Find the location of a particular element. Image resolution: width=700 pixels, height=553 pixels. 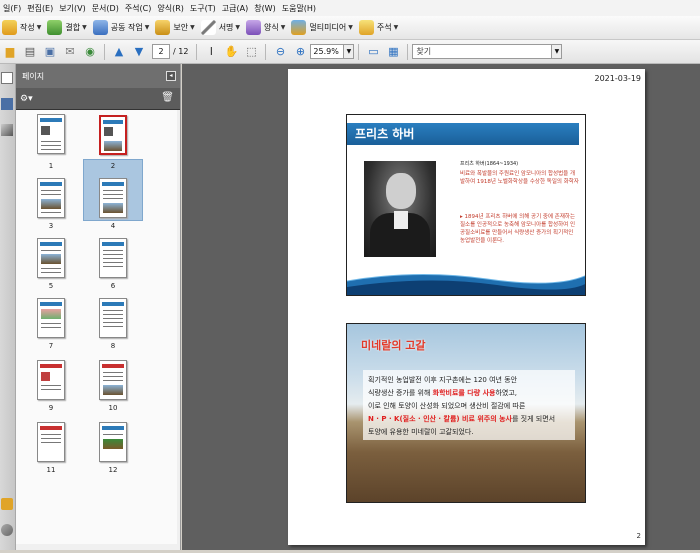

hand-tool-icon: ✋ is located at coordinates (231, 52).